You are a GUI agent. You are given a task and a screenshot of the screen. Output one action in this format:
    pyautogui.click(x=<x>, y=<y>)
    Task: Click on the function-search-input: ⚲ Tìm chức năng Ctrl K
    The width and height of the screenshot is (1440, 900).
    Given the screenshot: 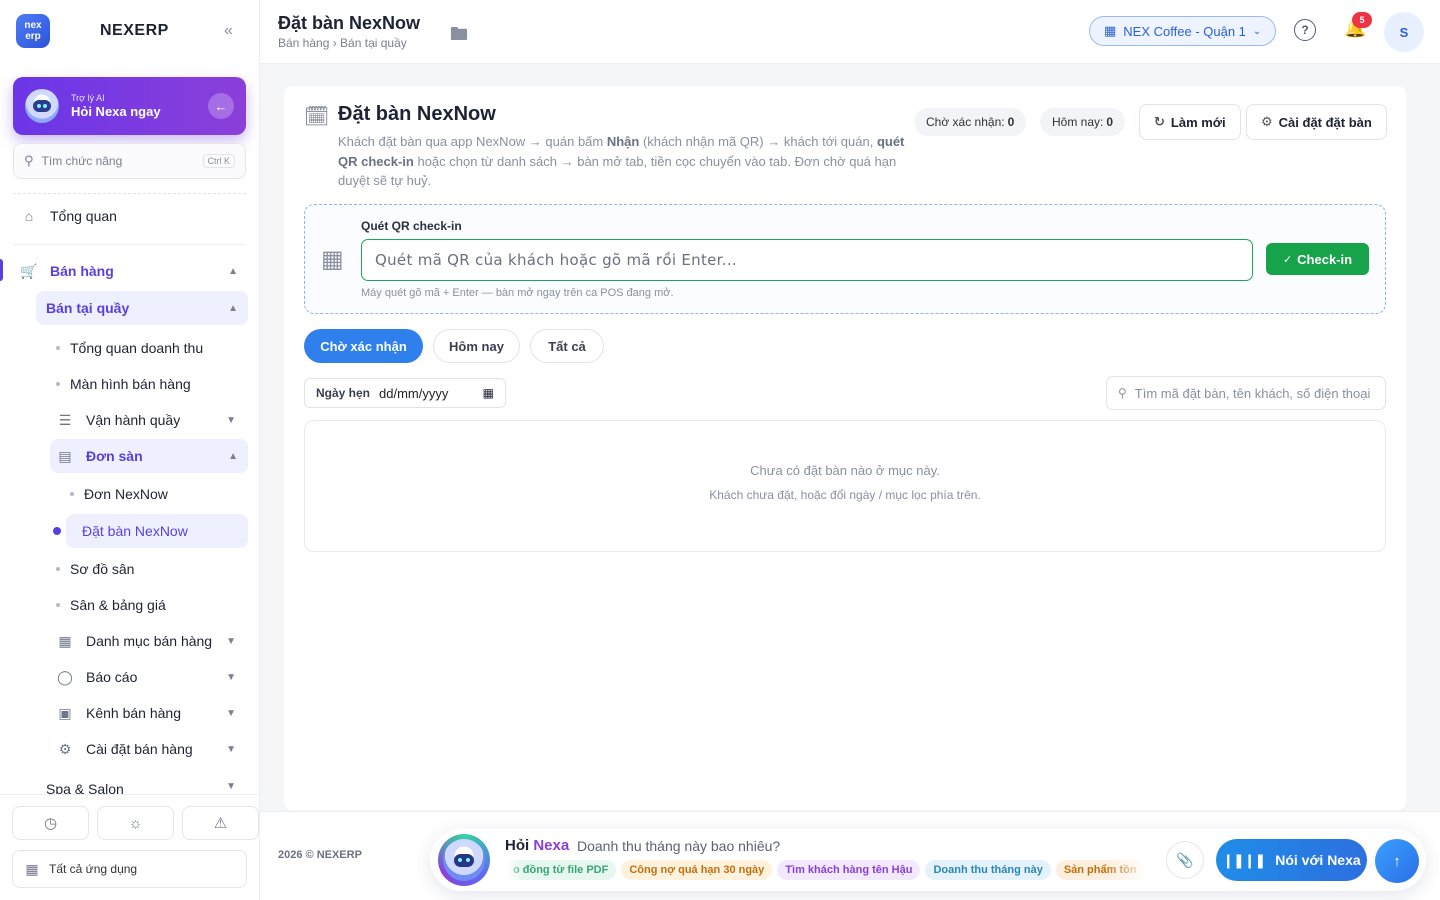 What is the action you would take?
    pyautogui.click(x=129, y=161)
    